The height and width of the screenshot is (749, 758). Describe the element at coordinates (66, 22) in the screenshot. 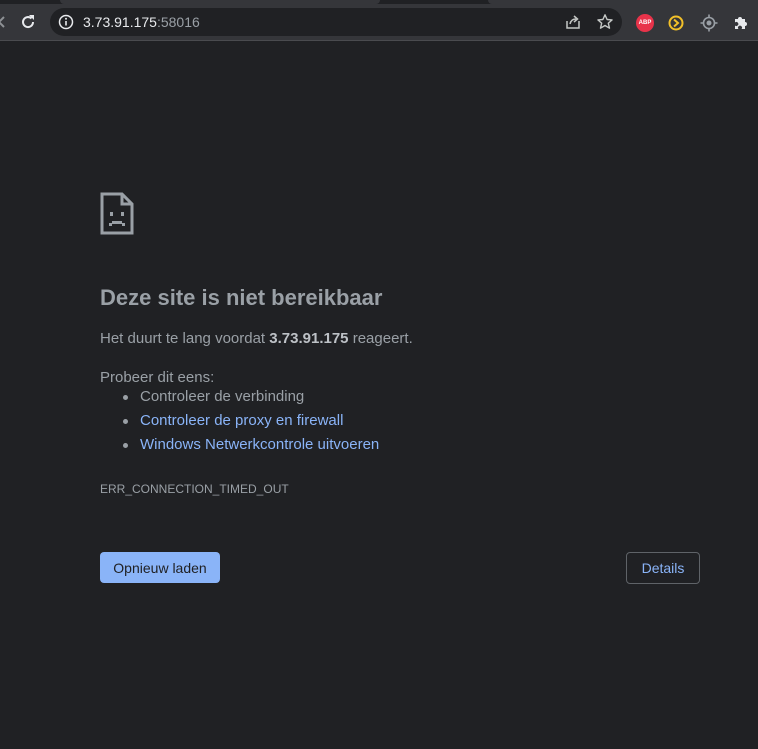

I see `site-info-icon` at that location.